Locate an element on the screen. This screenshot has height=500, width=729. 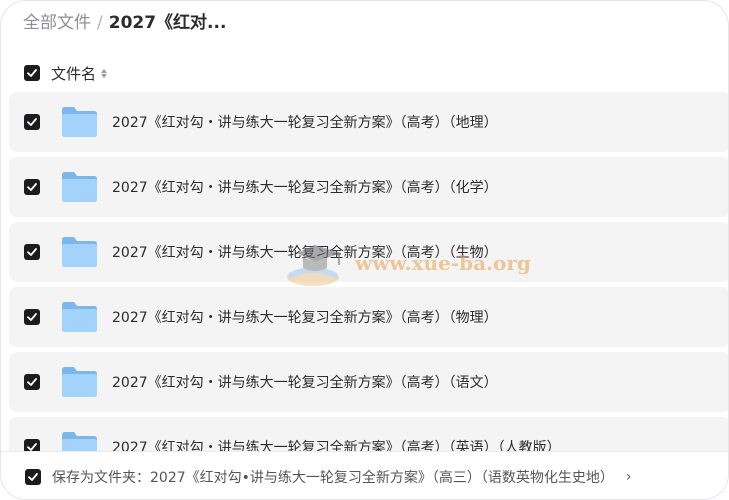
list-item: 2027《红对勾・讲与练大一轮复习全新方案》（高考）（物理） is located at coordinates (368, 317).